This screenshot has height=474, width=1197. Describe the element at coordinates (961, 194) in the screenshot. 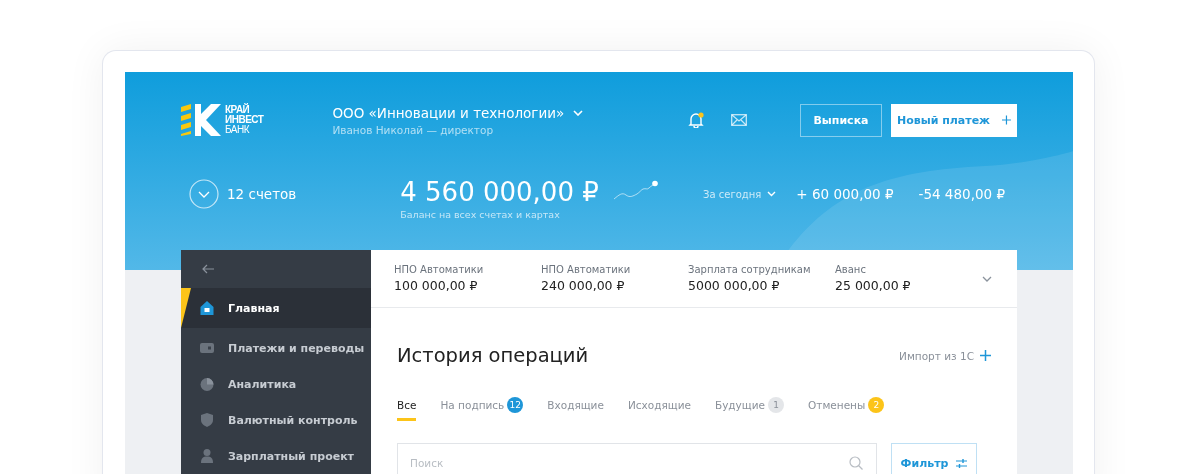

I see `expense-amount: -54 480,00 ₽` at that location.